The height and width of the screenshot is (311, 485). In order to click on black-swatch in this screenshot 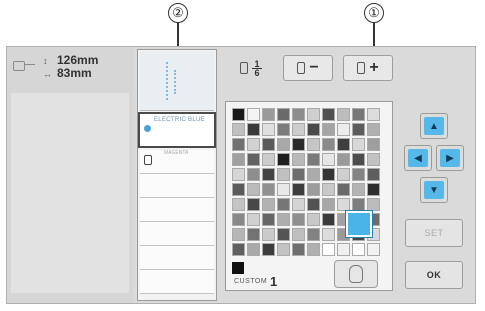, I will do `click(238, 268)`.